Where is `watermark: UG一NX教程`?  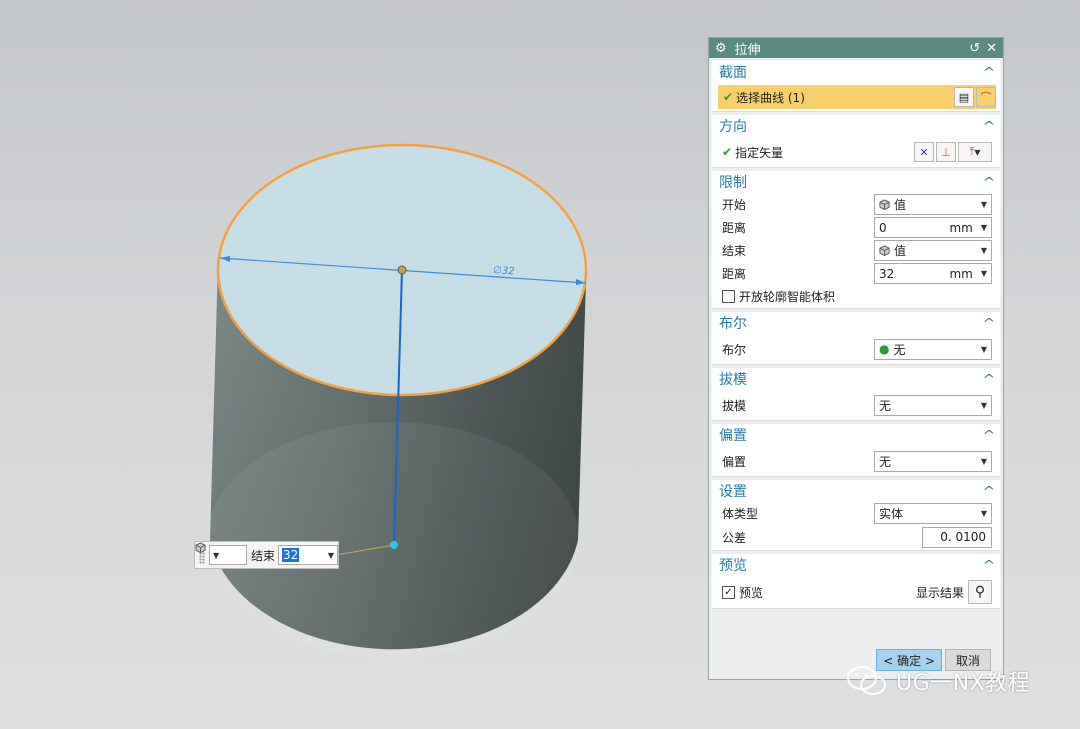 watermark: UG一NX教程 is located at coordinates (938, 681).